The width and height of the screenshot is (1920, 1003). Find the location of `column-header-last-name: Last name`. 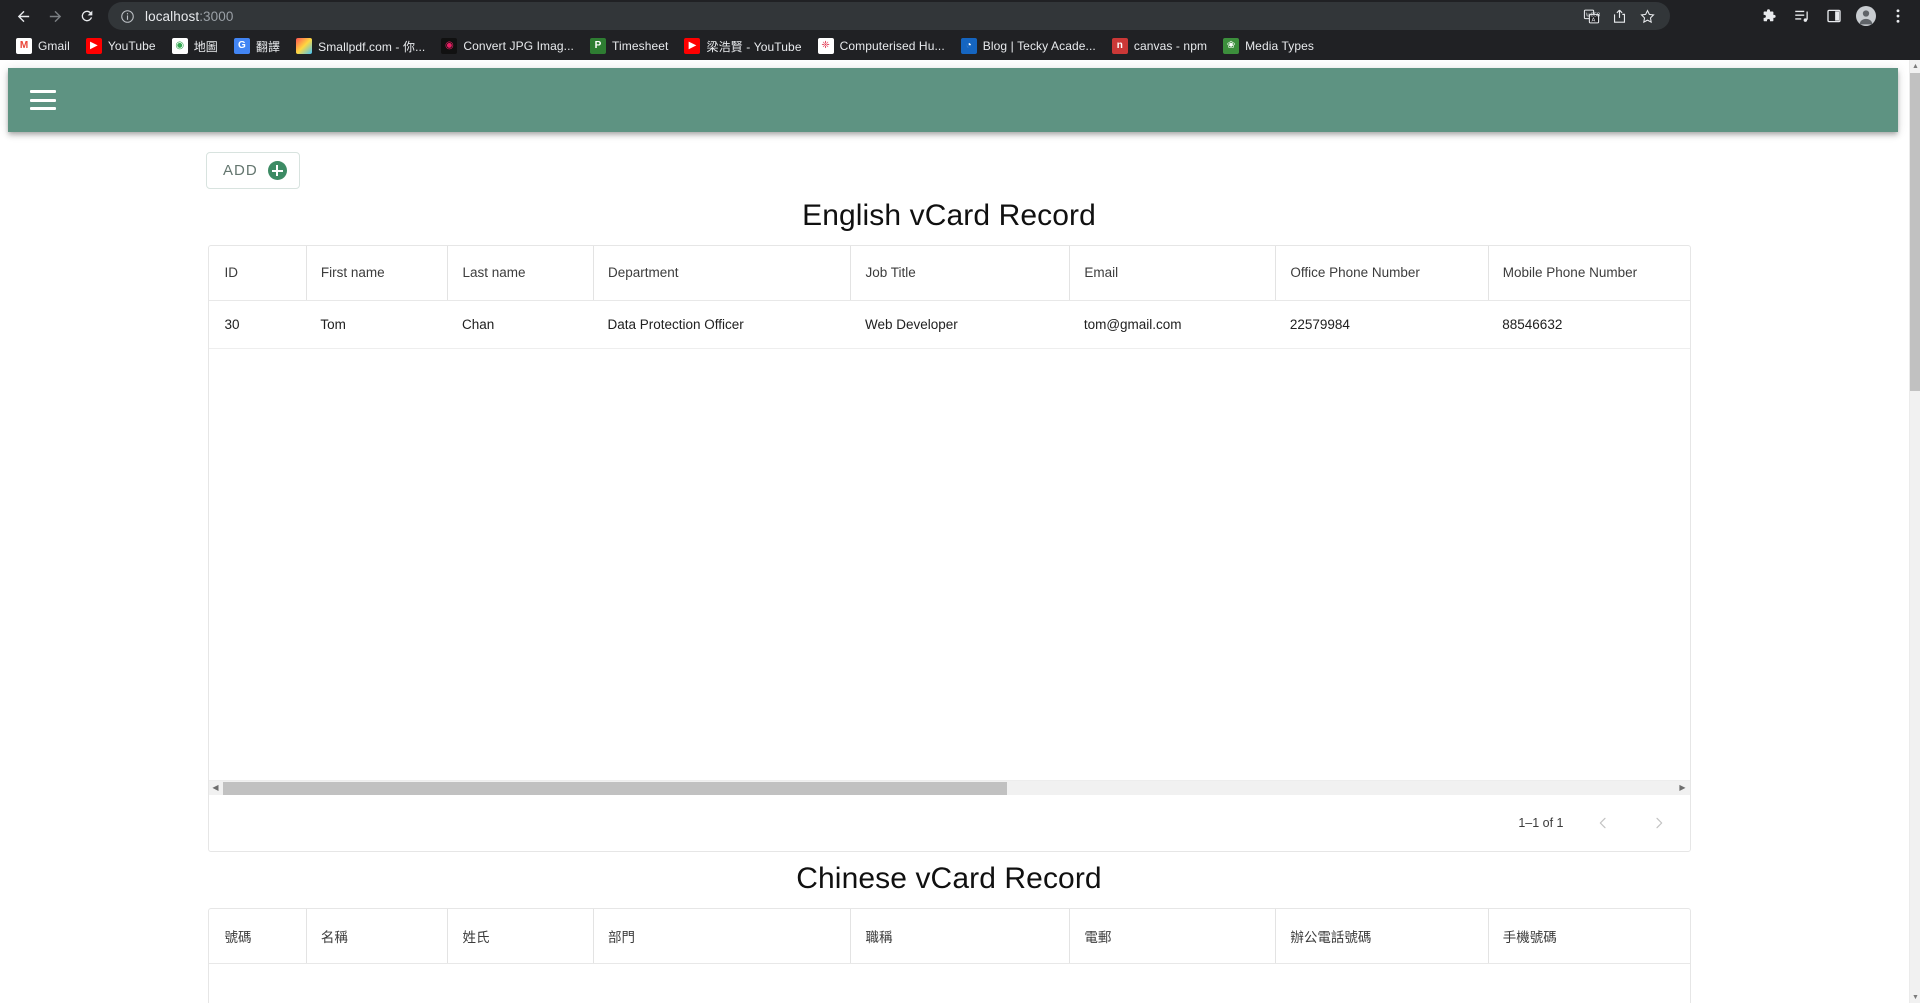

column-header-last-name: Last name is located at coordinates (520, 273).